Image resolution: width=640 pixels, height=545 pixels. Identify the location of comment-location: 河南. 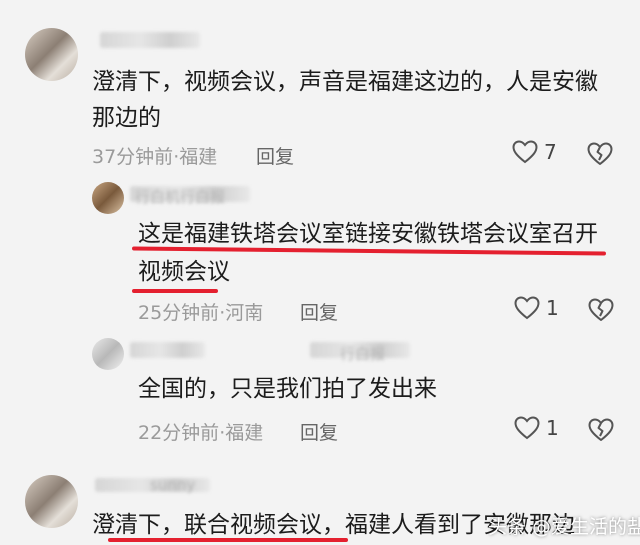
(244, 313).